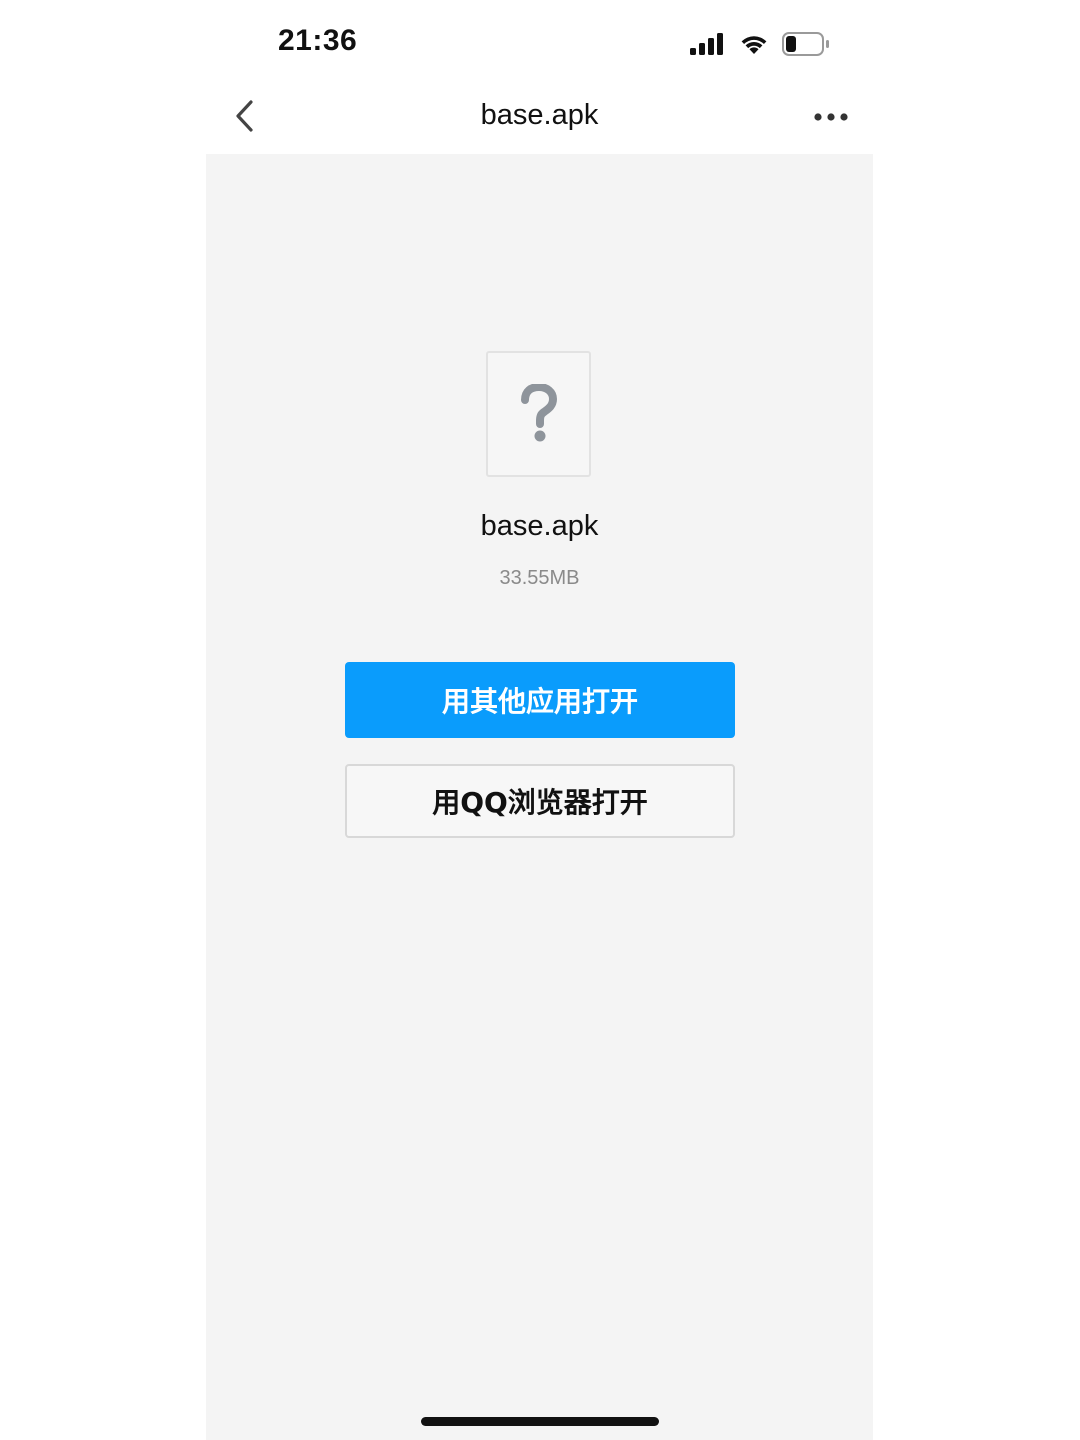 This screenshot has height=1440, width=1080. I want to click on wifi-icon, so click(754, 45).